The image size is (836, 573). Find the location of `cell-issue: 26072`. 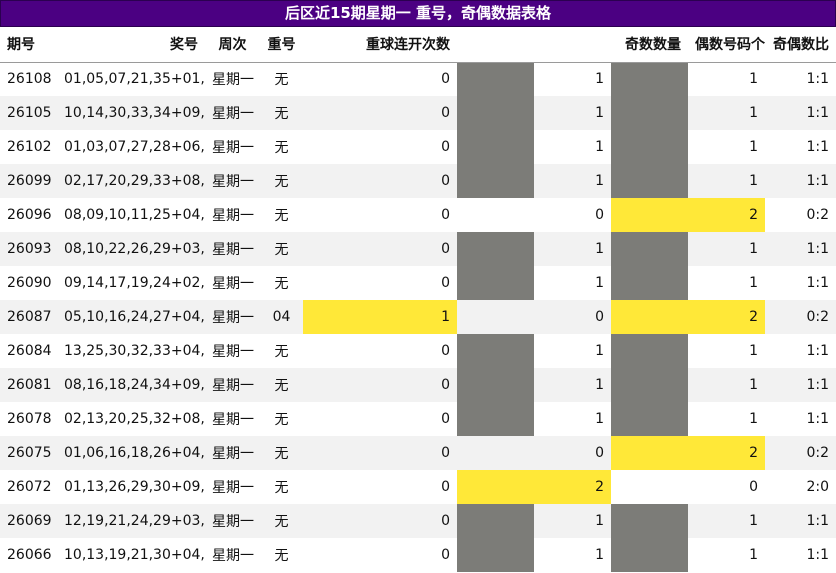

cell-issue: 26072 is located at coordinates (29, 487).